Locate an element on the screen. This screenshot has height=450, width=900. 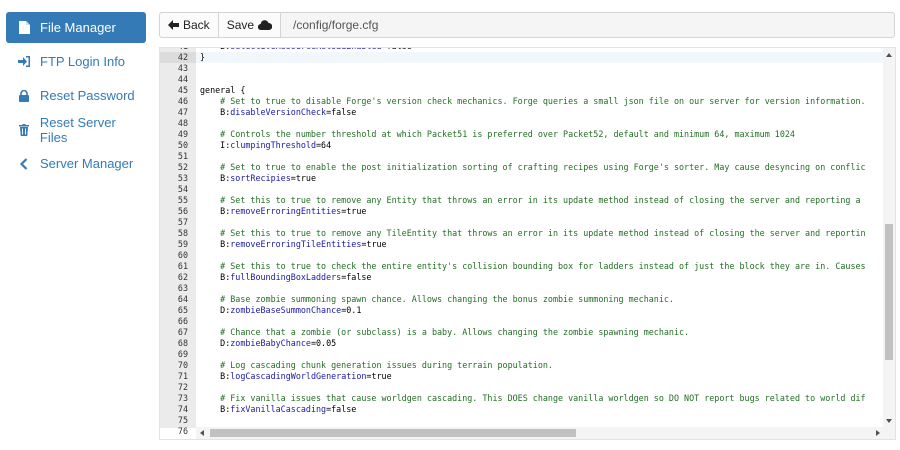
sidebar-item-label: File Manager is located at coordinates (78, 27).